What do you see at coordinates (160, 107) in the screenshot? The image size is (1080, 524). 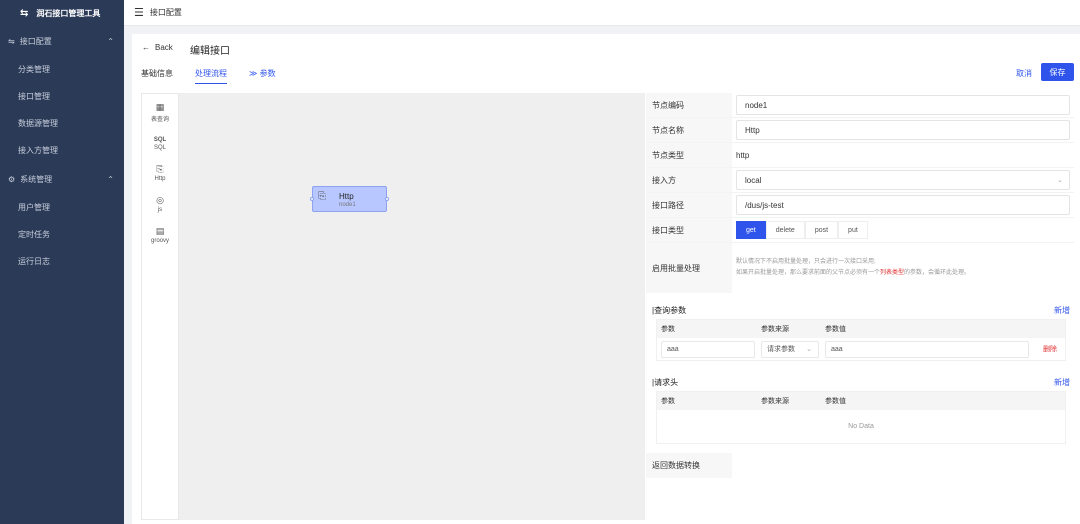 I see `table-icon: ▦` at bounding box center [160, 107].